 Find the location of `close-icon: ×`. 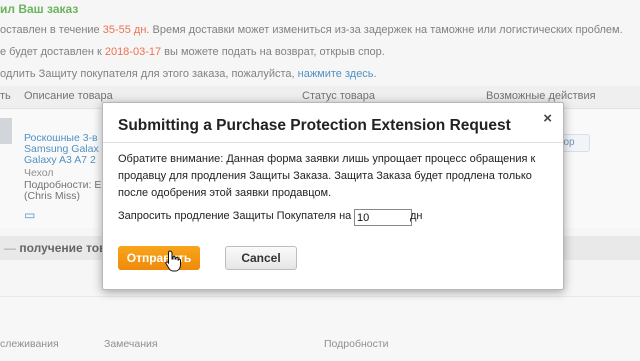

close-icon: × is located at coordinates (547, 118).